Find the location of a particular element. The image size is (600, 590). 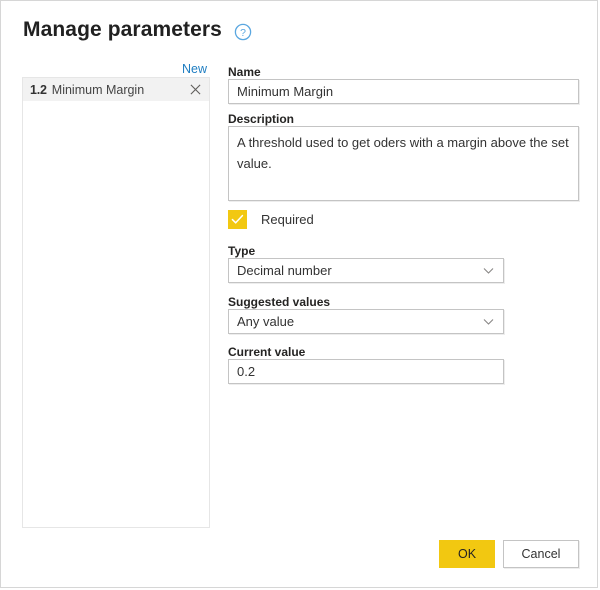

required-label: Required is located at coordinates (287, 219).